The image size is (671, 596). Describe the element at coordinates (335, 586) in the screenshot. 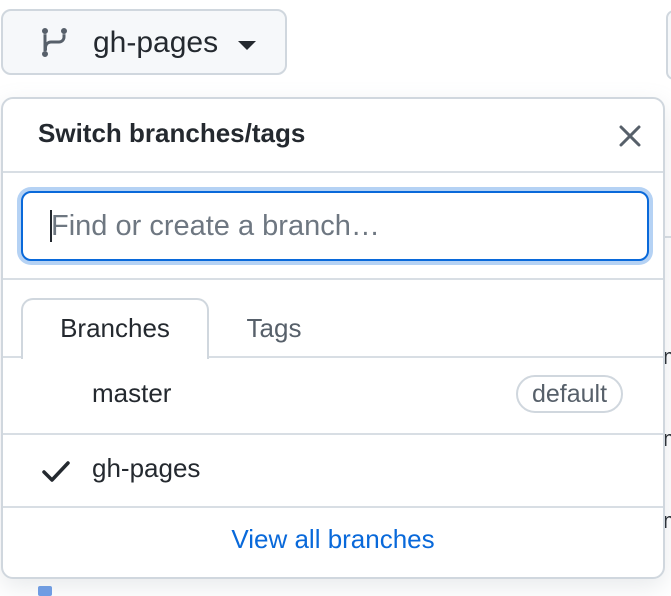

I see `file-list-row` at that location.